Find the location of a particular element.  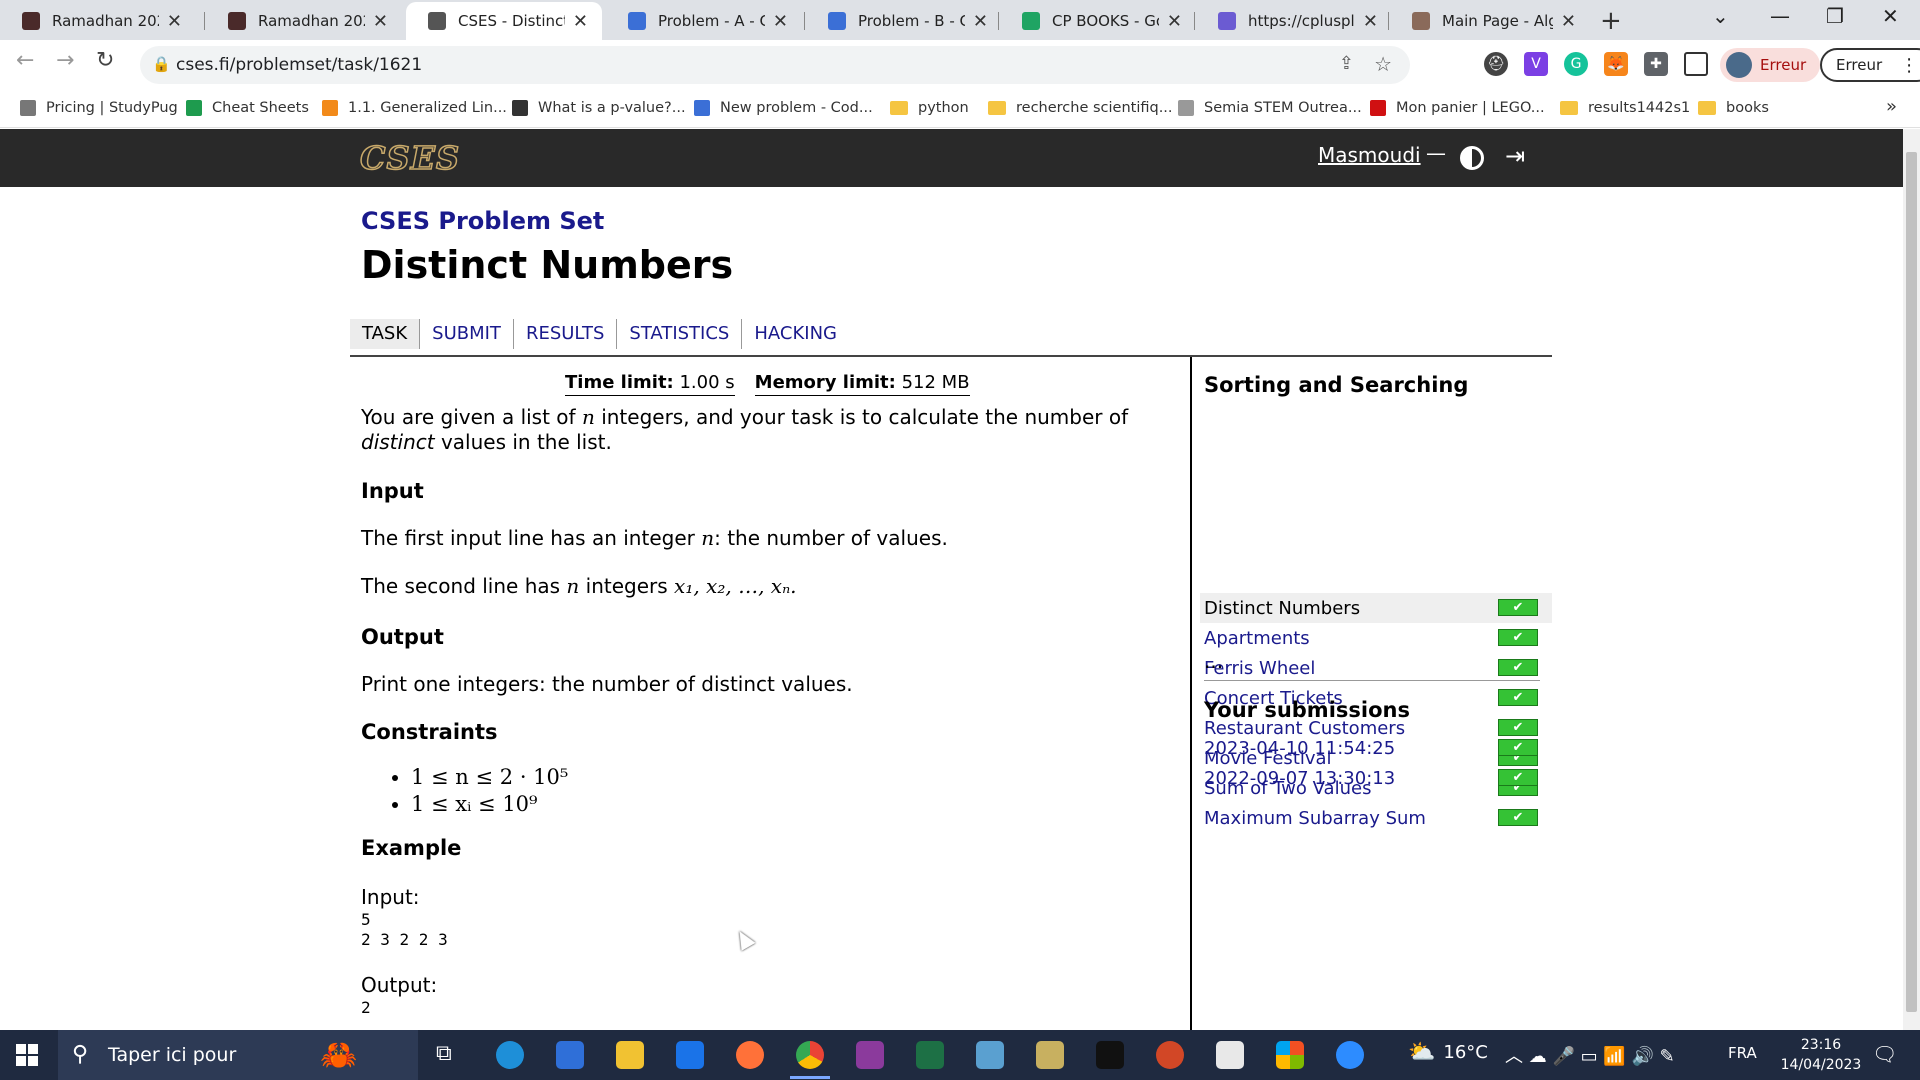

firefox-icon is located at coordinates (750, 1055).